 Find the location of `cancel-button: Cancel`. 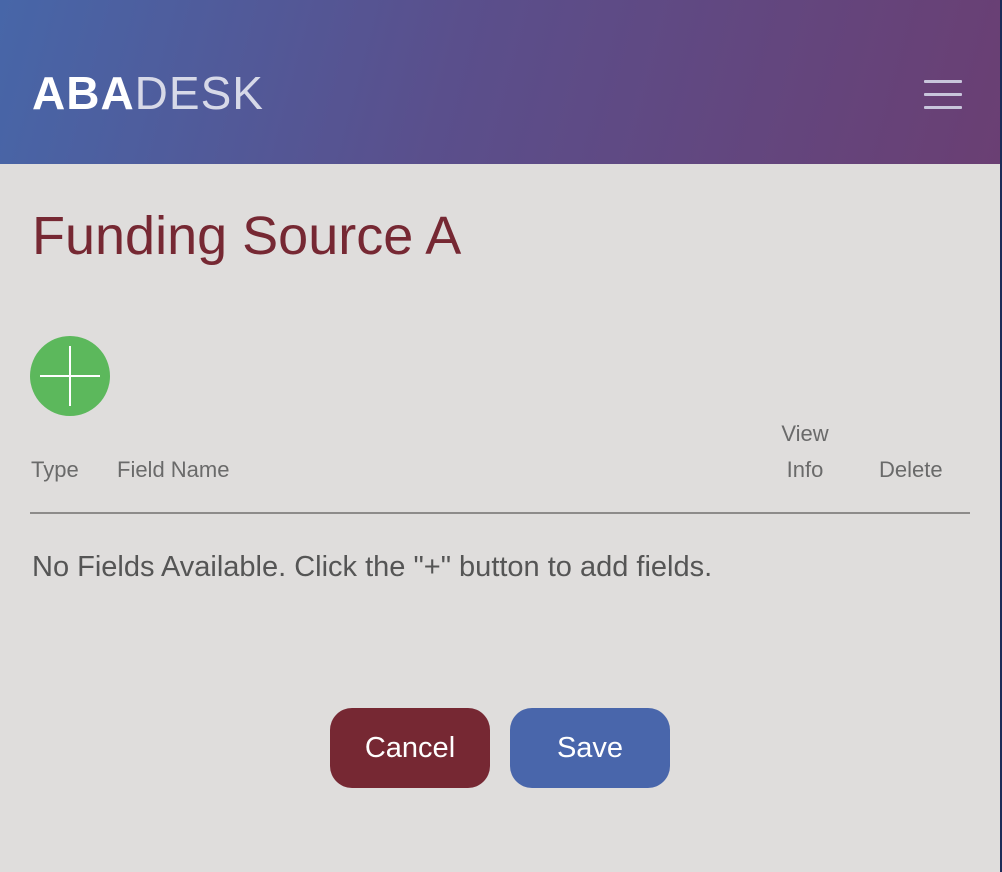

cancel-button: Cancel is located at coordinates (410, 748).